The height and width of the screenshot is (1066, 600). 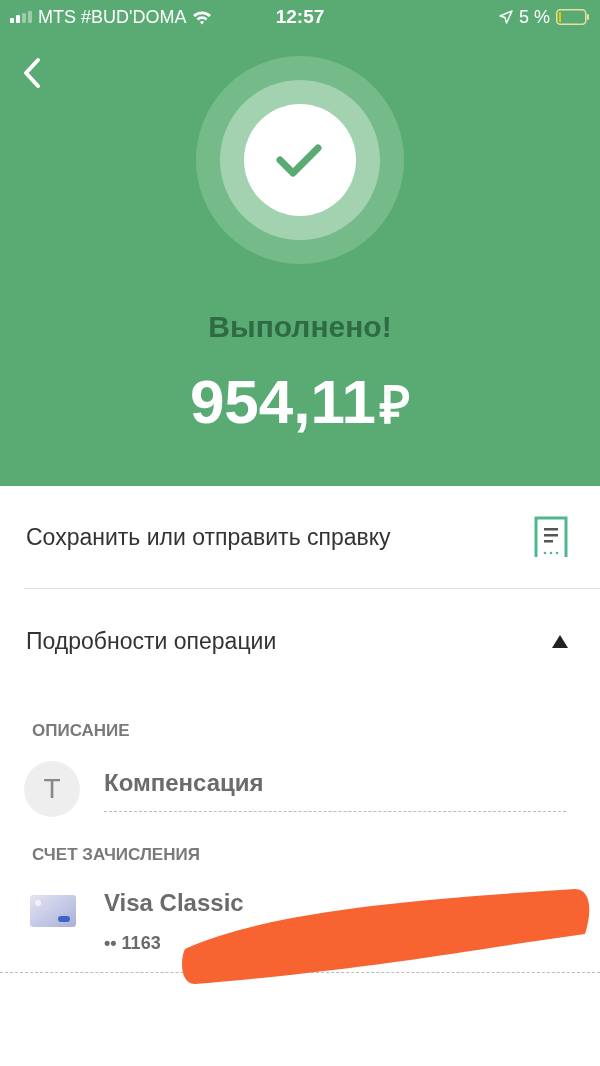 I want to click on section-heading: СЧЕТ ЗАЧИСЛЕНИЯ, so click(x=116, y=855).